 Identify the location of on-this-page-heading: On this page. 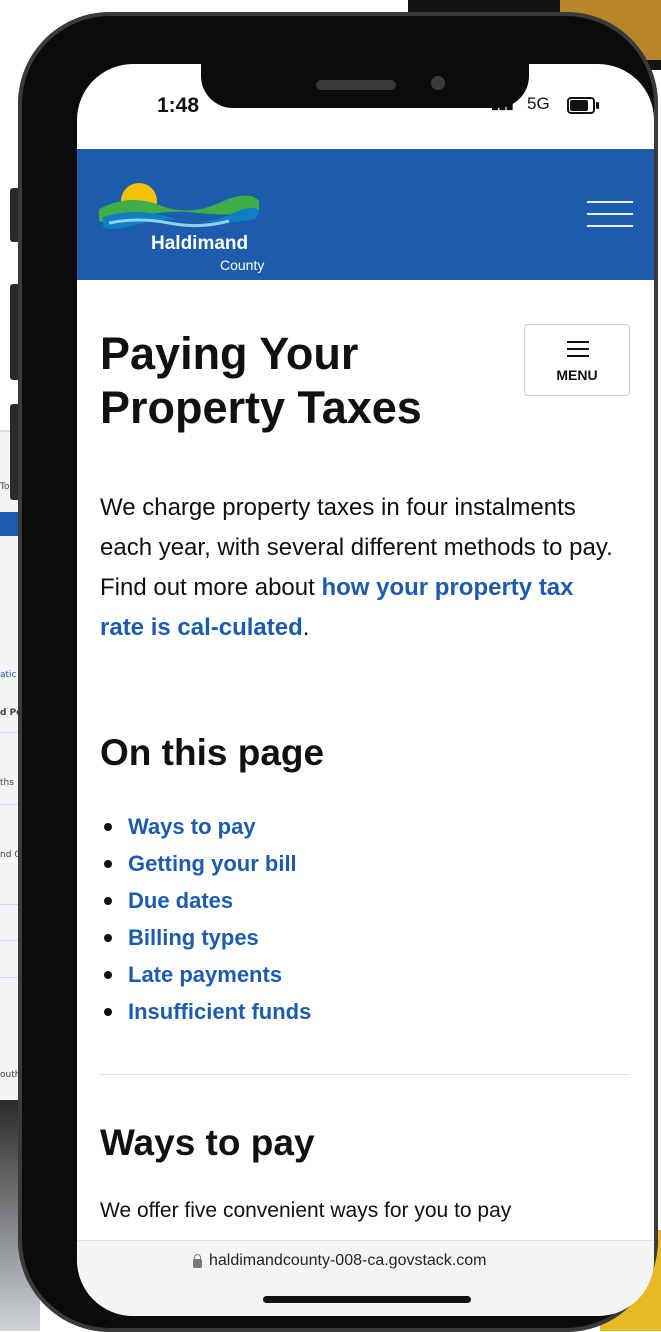
(212, 752).